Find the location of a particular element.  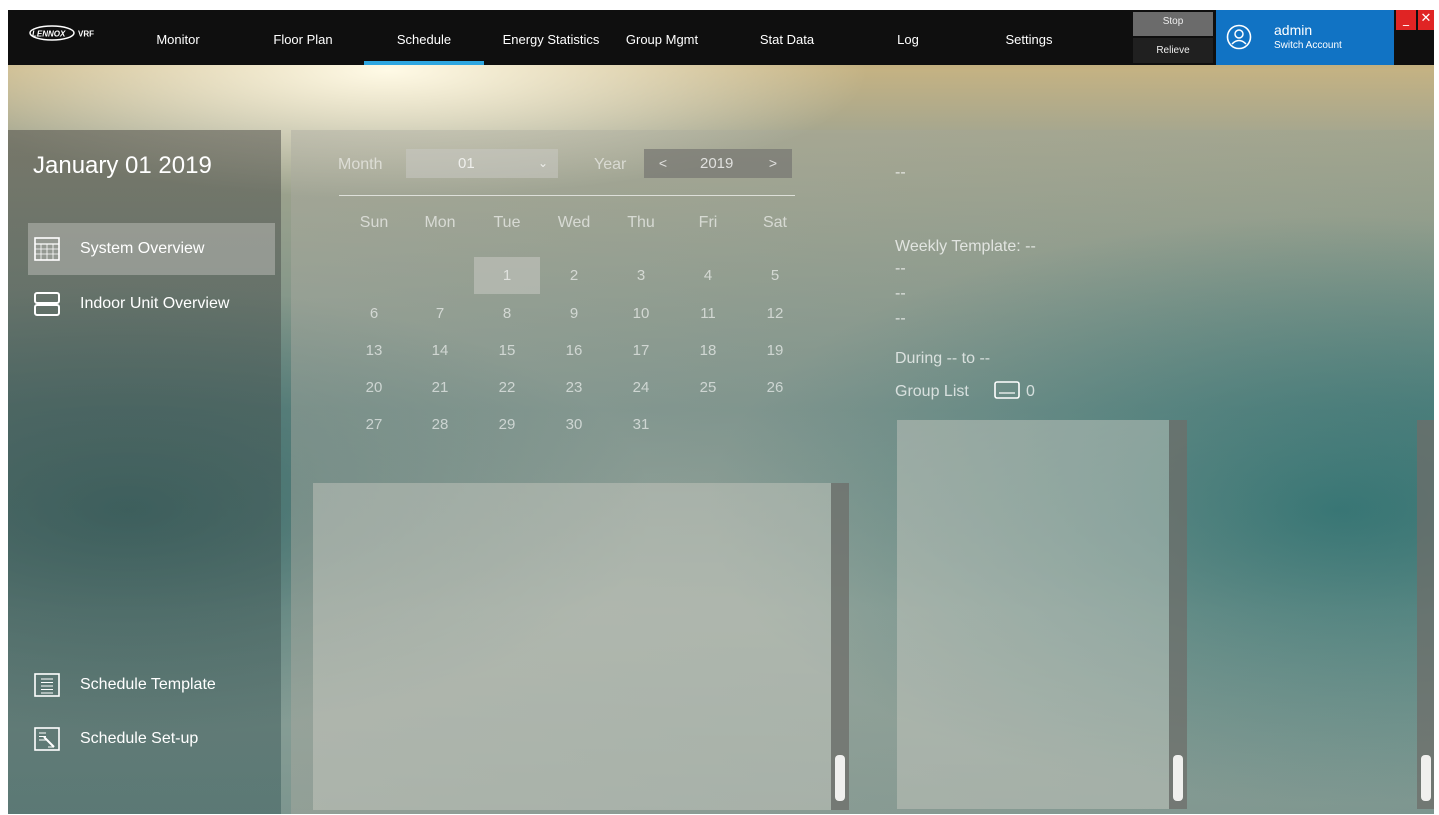

schedule-event-list is located at coordinates (572, 646).